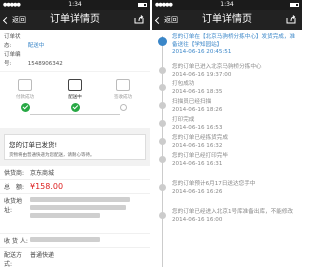  What do you see at coordinates (75, 42) in the screenshot?
I see `order-status-row: 订单状态: 配送中` at bounding box center [75, 42].